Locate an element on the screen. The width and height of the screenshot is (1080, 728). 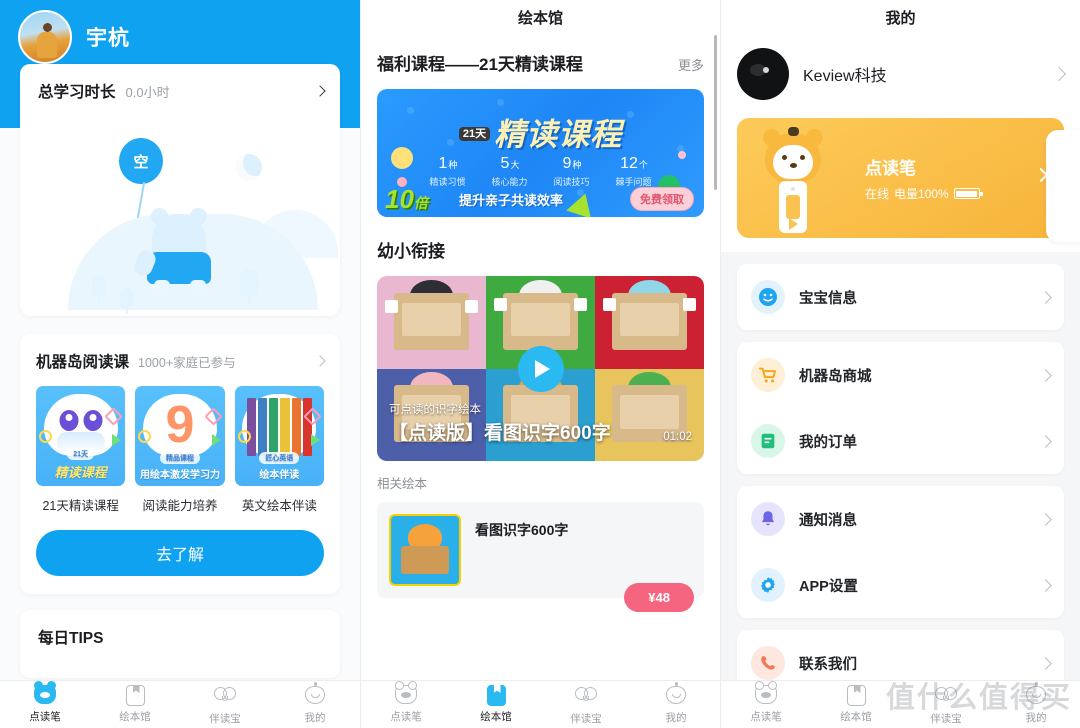
device-card: 点读笔 在线 电量100% is located at coordinates (900, 178).